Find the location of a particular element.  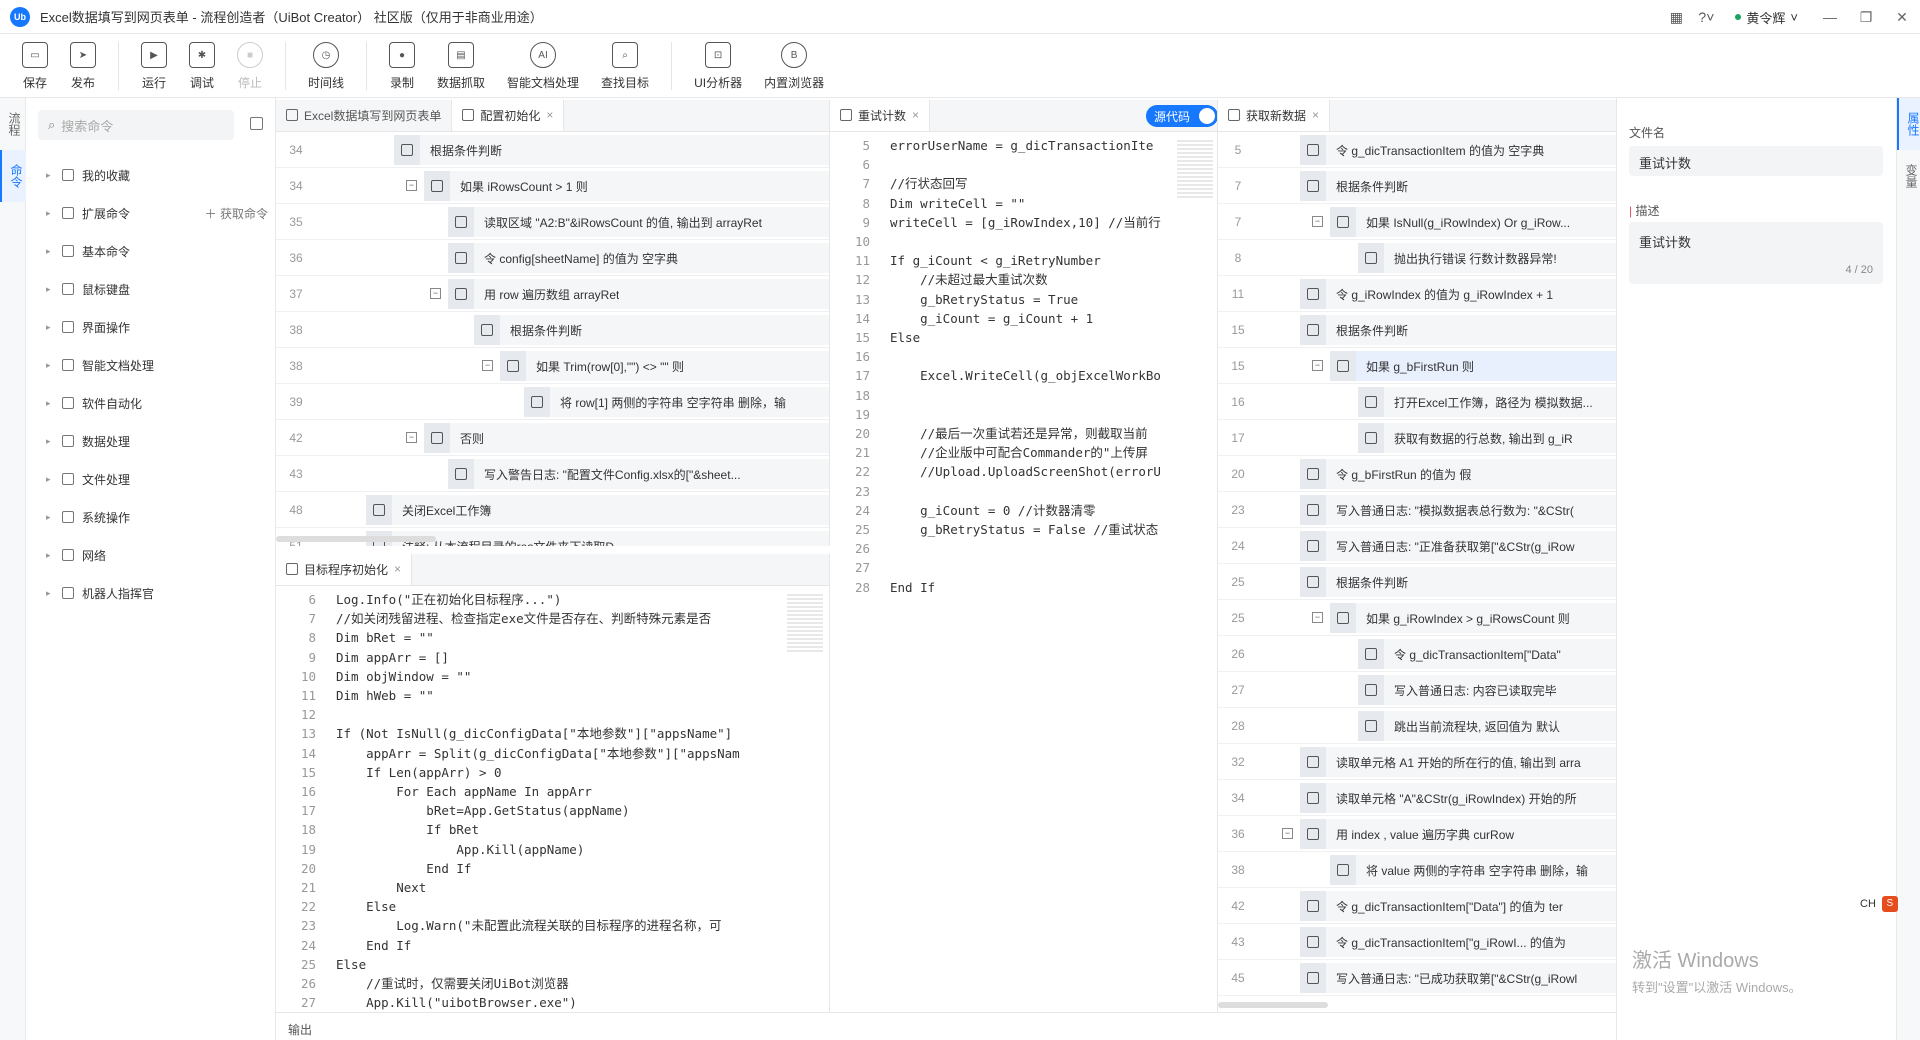

question-icon: ?˅ is located at coordinates (1706, 17).